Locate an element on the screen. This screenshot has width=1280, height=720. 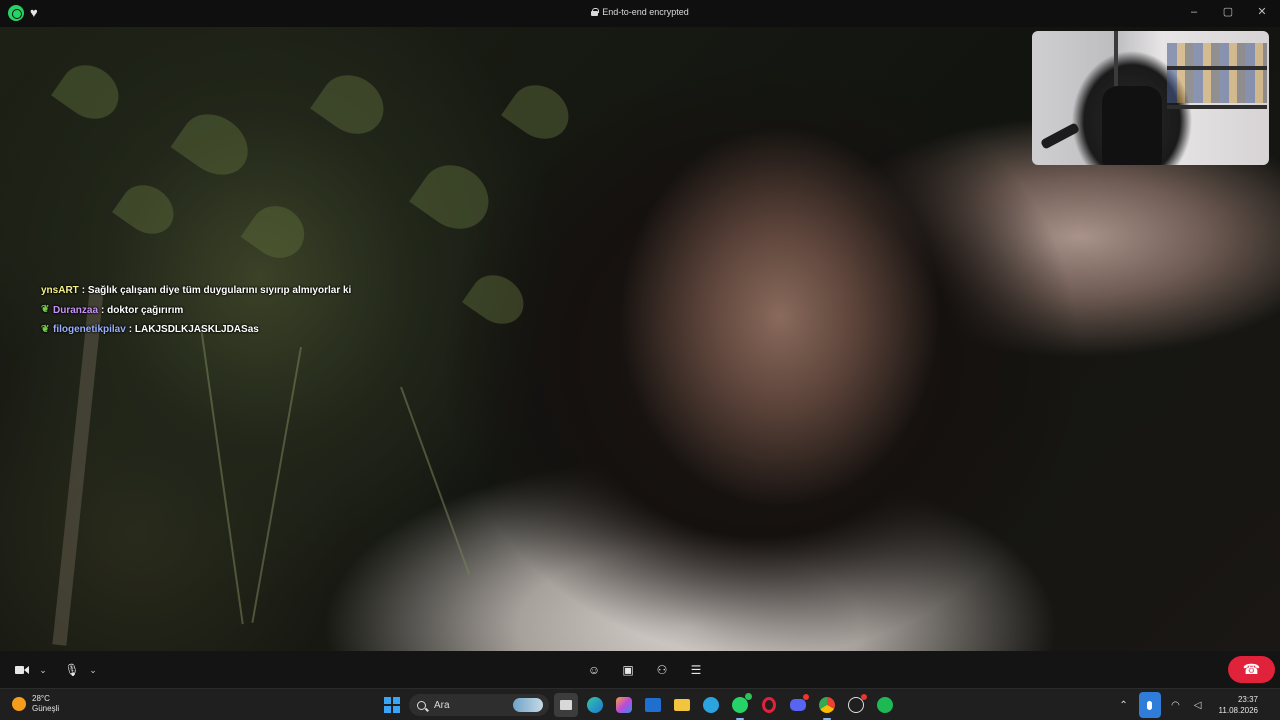
weather-temp: 28°C is located at coordinates (41, 698).